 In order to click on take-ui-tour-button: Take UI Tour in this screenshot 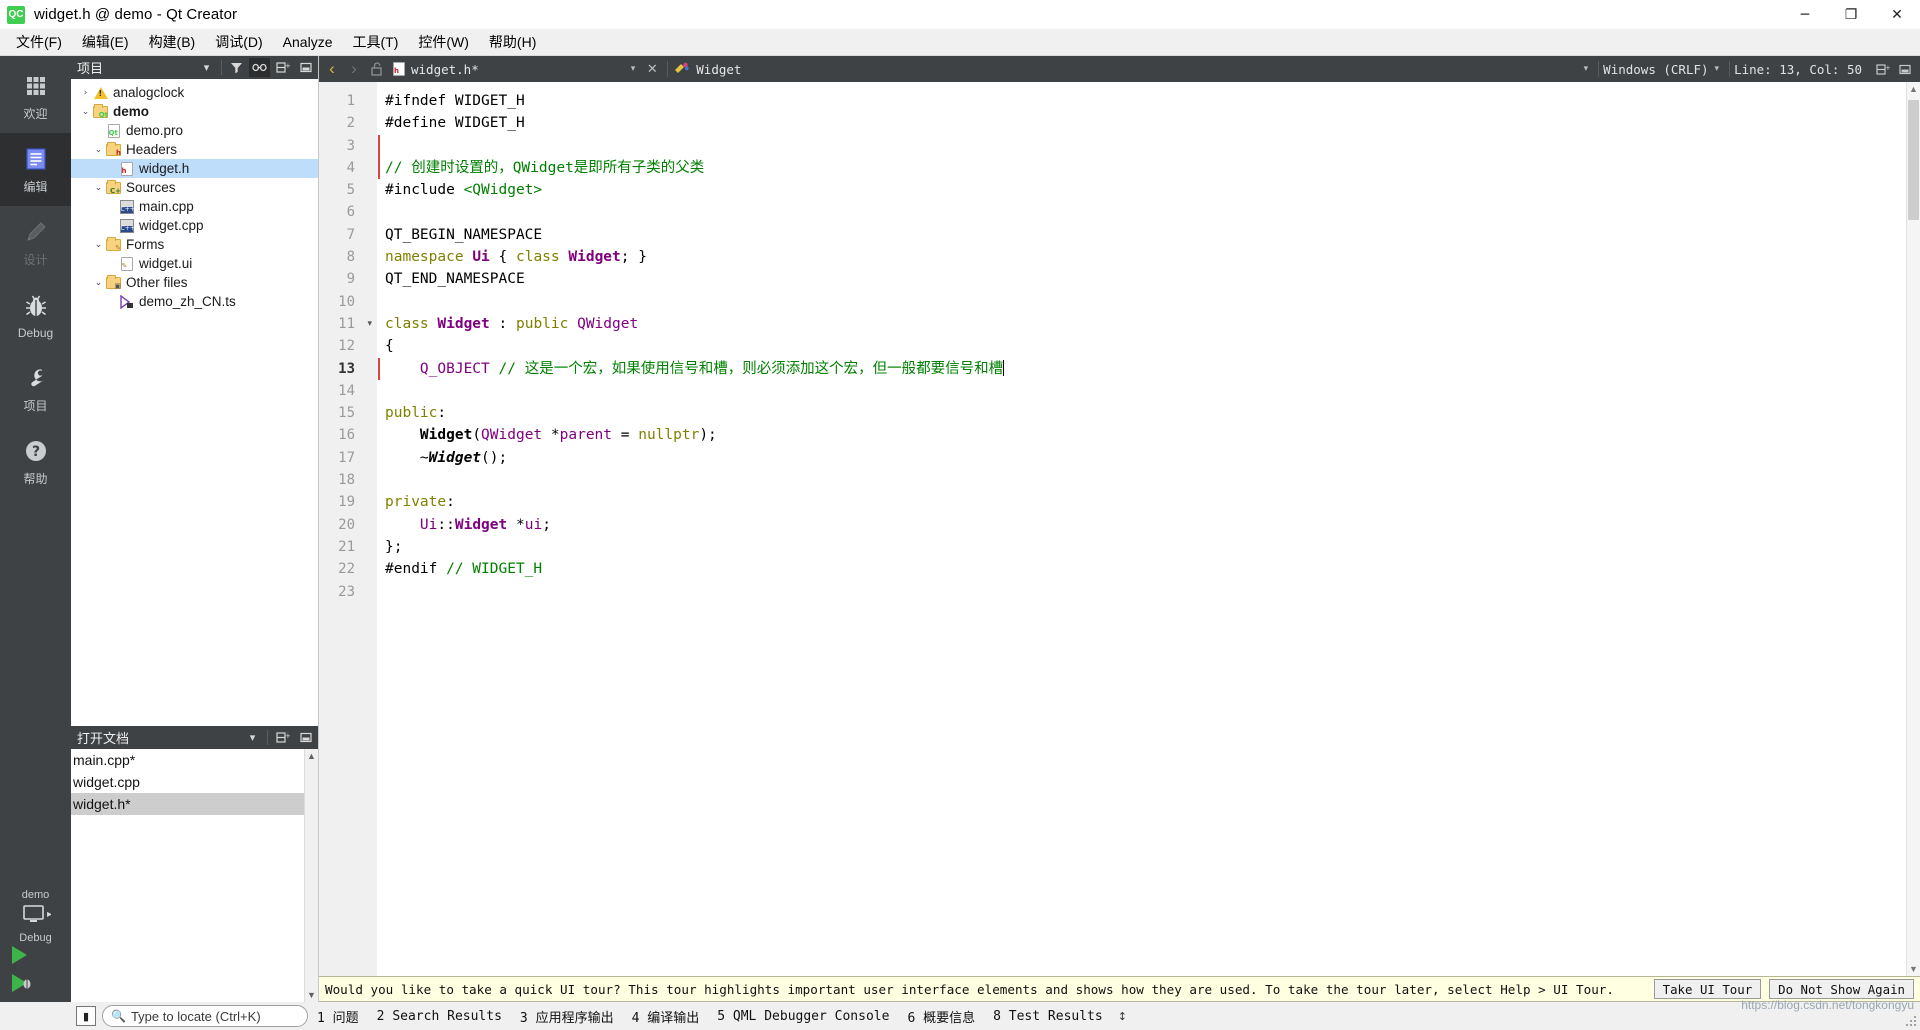, I will do `click(1707, 989)`.